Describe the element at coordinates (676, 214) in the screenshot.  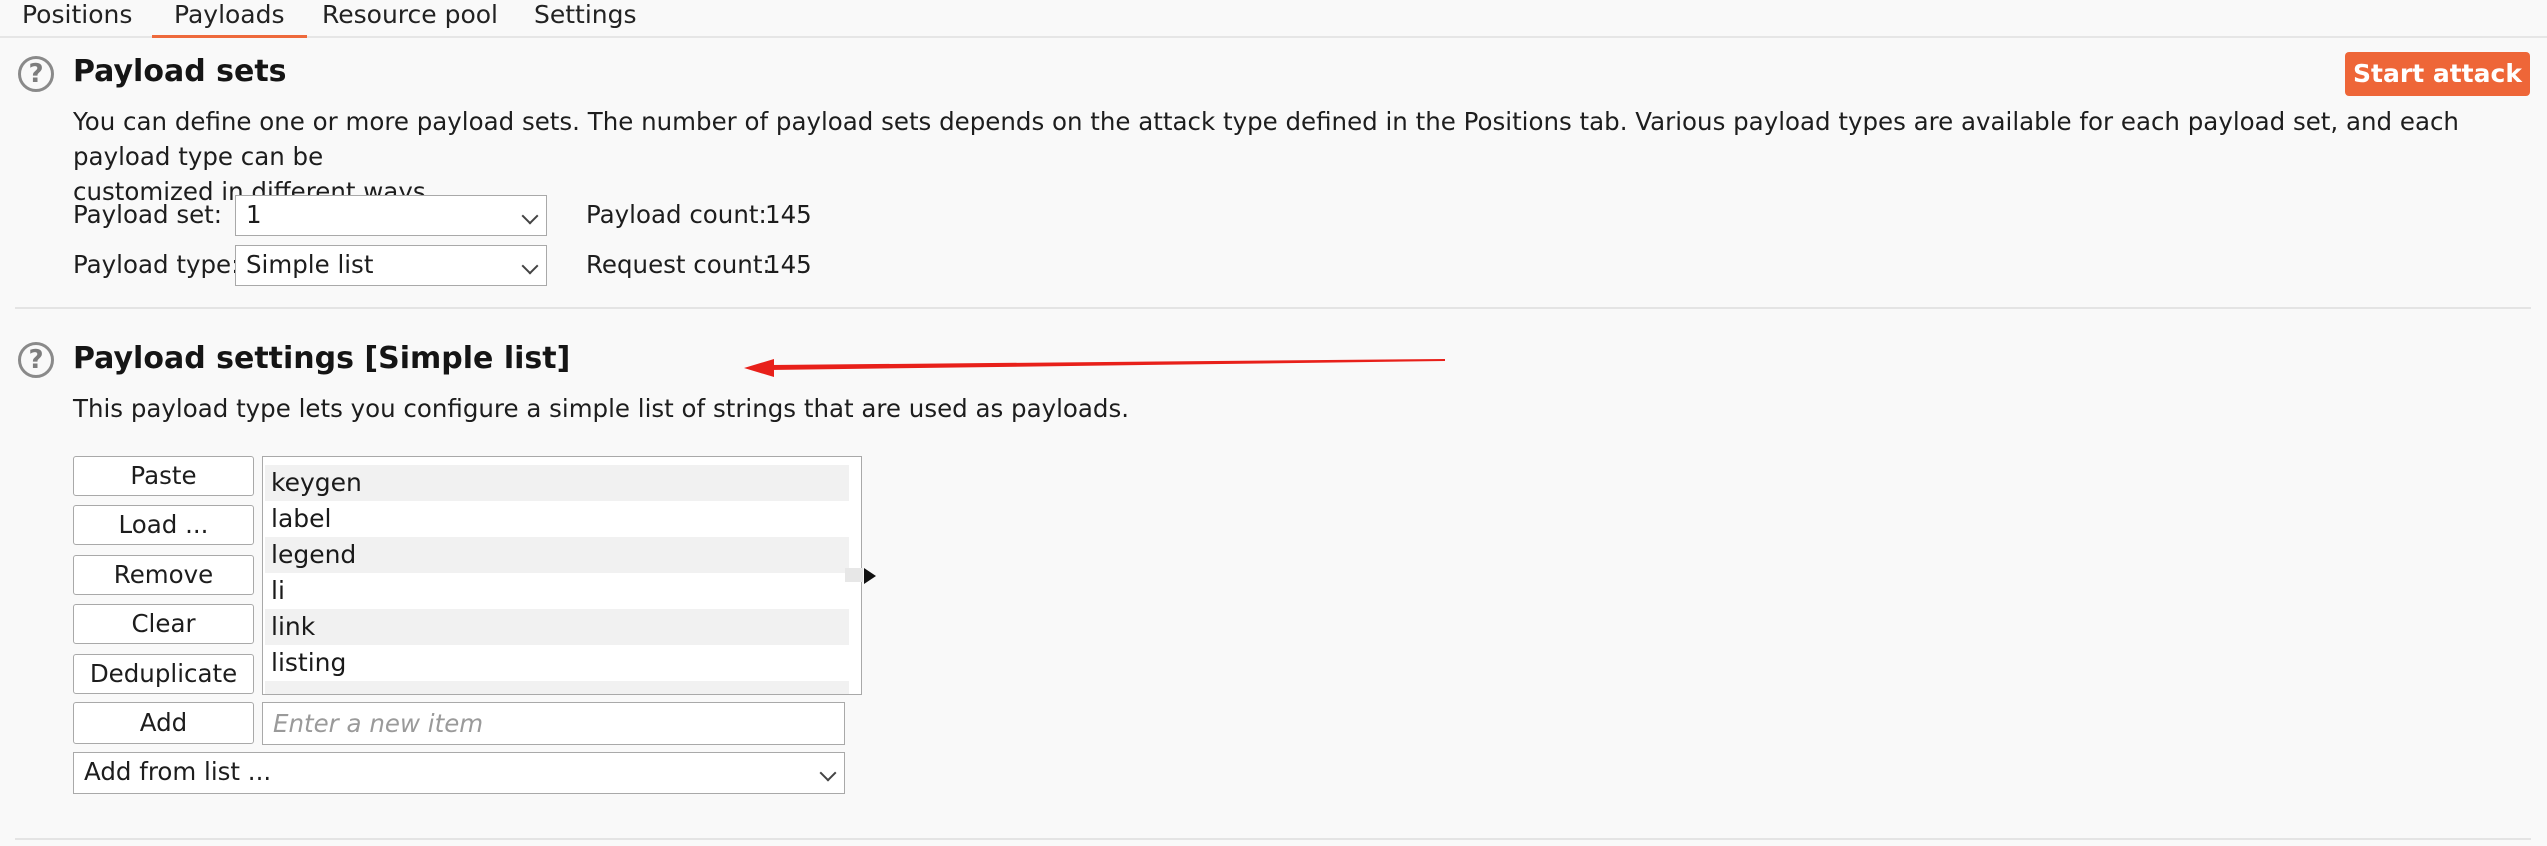
I see `payload-count-label: Payload count:` at that location.